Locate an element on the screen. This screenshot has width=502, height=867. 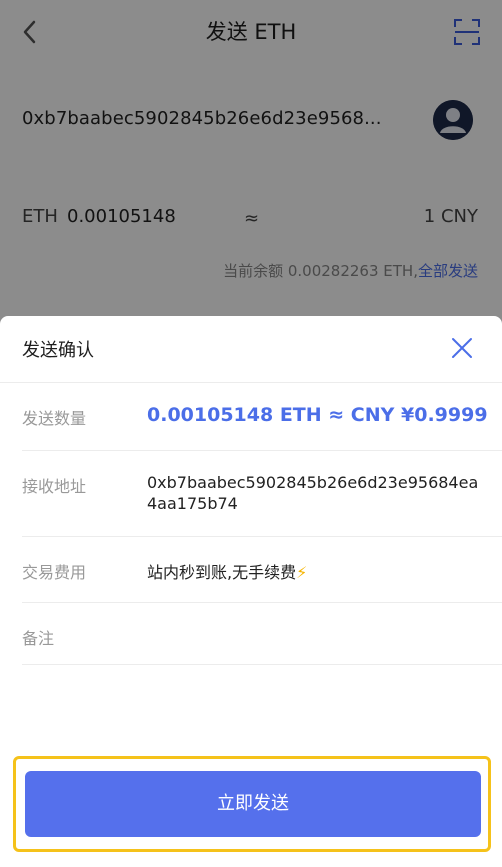
send-now-button: 立即发送 is located at coordinates (253, 804).